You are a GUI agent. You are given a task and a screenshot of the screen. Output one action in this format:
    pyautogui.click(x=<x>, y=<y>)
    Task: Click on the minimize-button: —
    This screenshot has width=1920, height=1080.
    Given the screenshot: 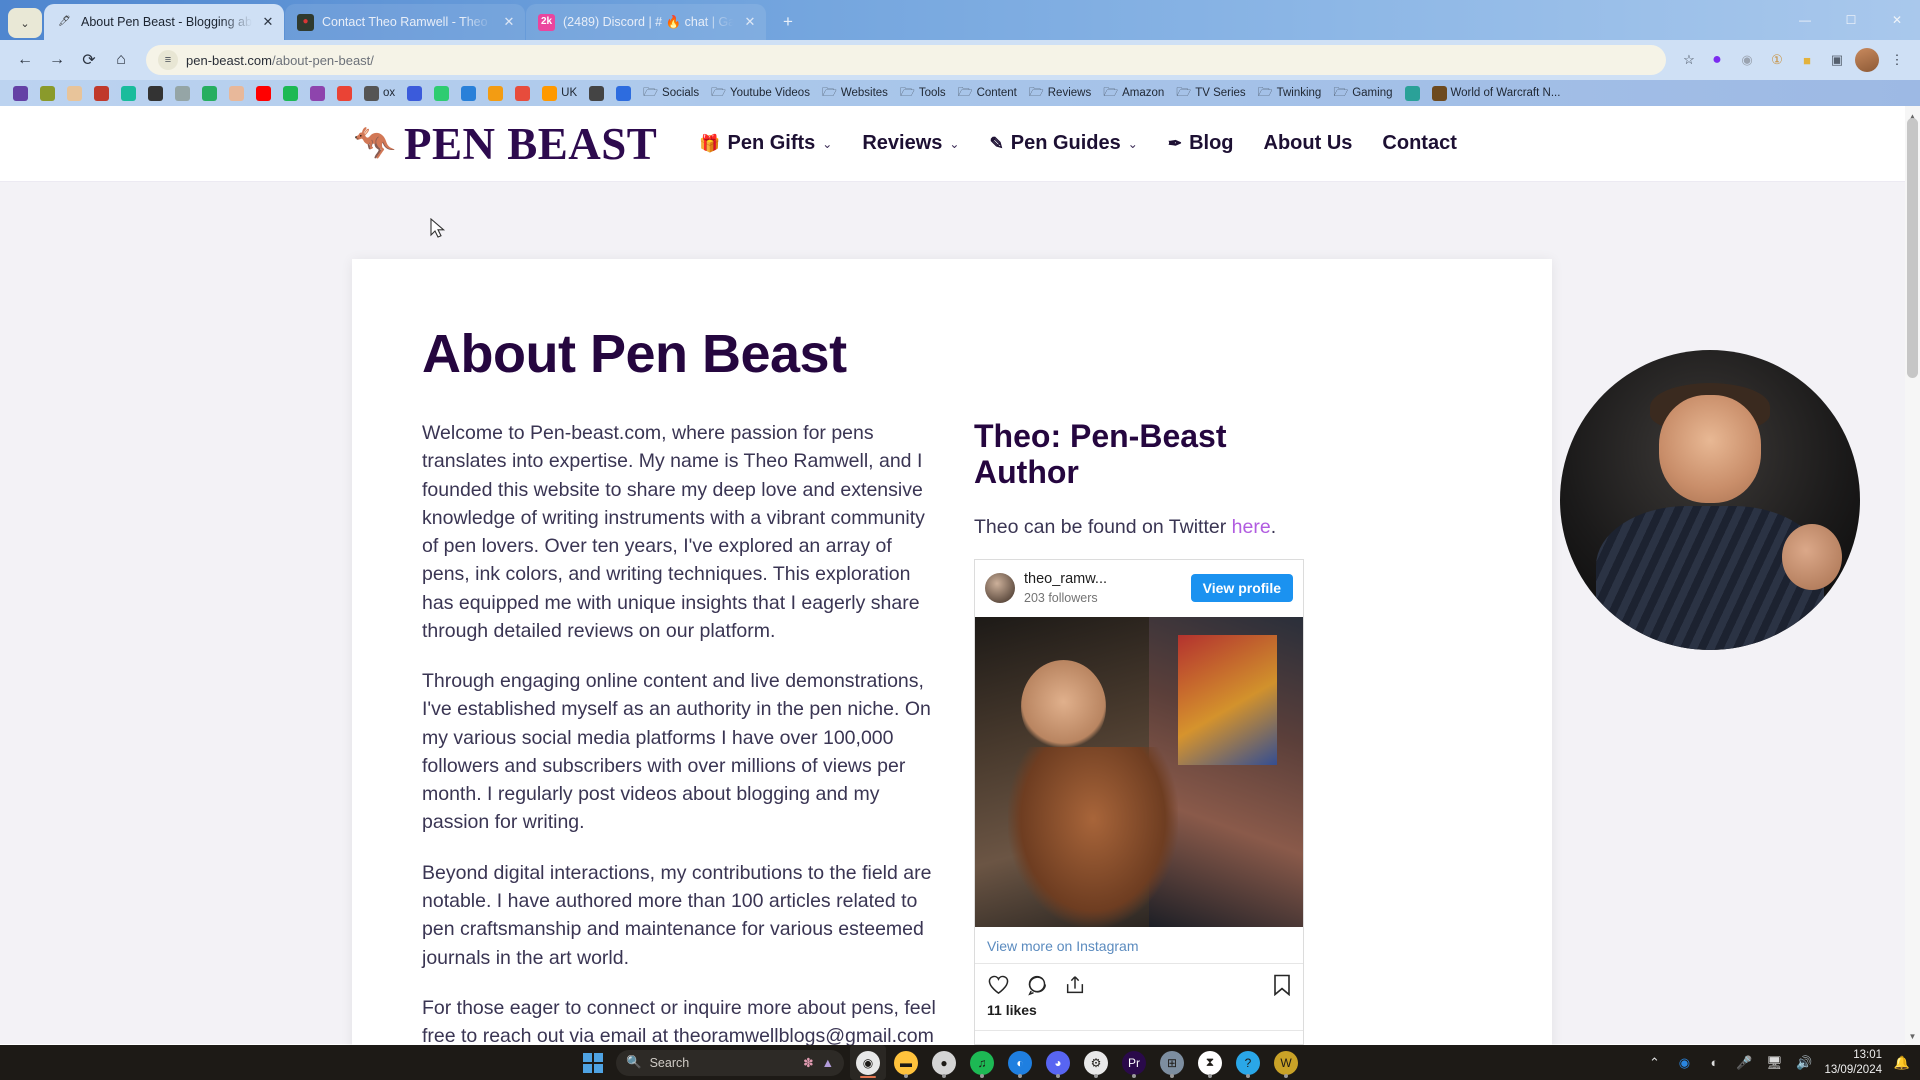 What is the action you would take?
    pyautogui.click(x=1805, y=20)
    